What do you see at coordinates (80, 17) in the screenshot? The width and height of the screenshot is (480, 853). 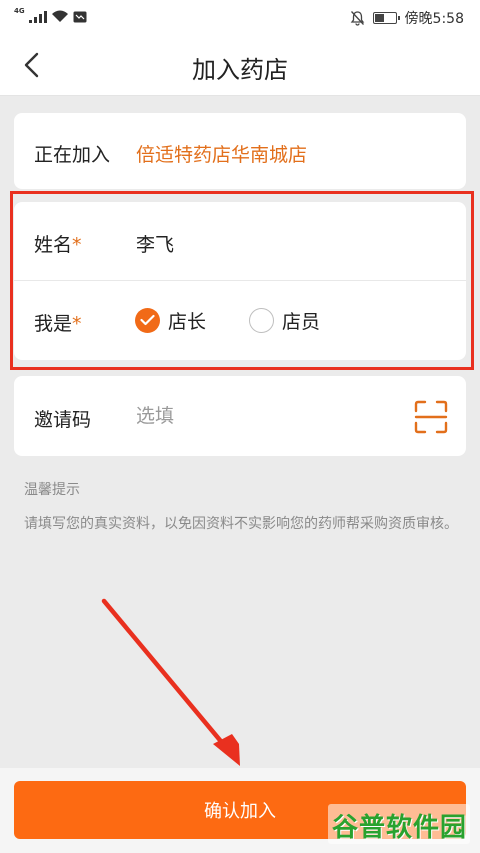 I see `notification-icon` at bounding box center [80, 17].